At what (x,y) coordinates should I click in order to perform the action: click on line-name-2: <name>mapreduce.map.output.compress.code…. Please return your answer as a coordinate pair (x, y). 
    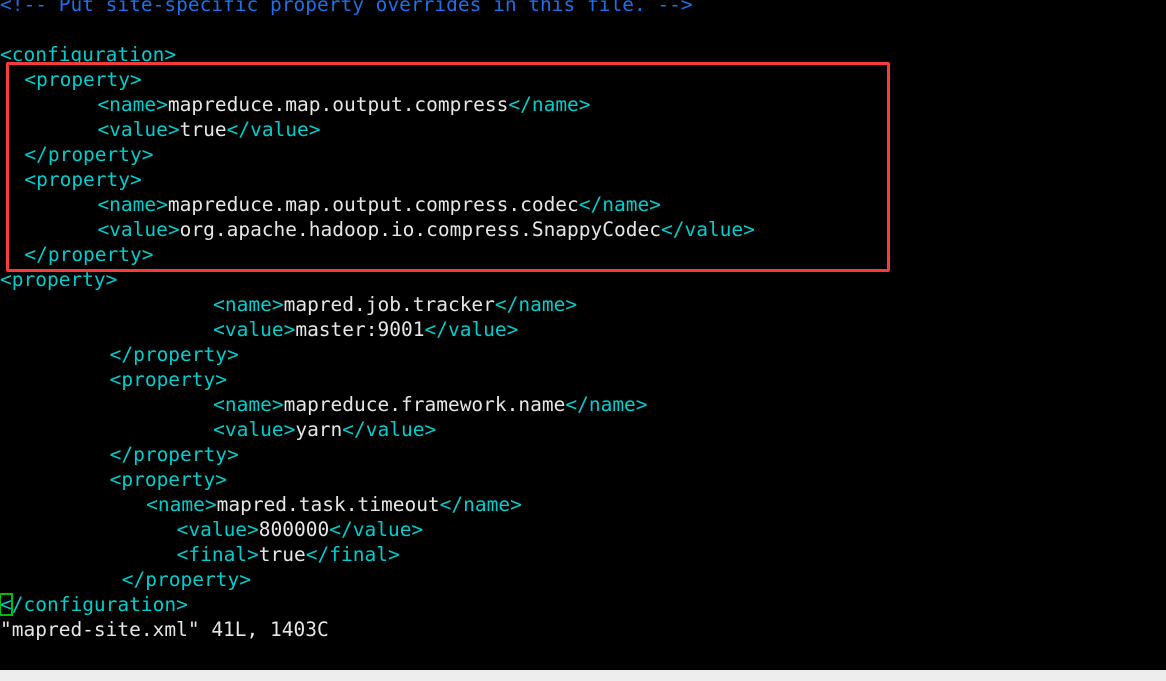
    Looking at the image, I should click on (583, 204).